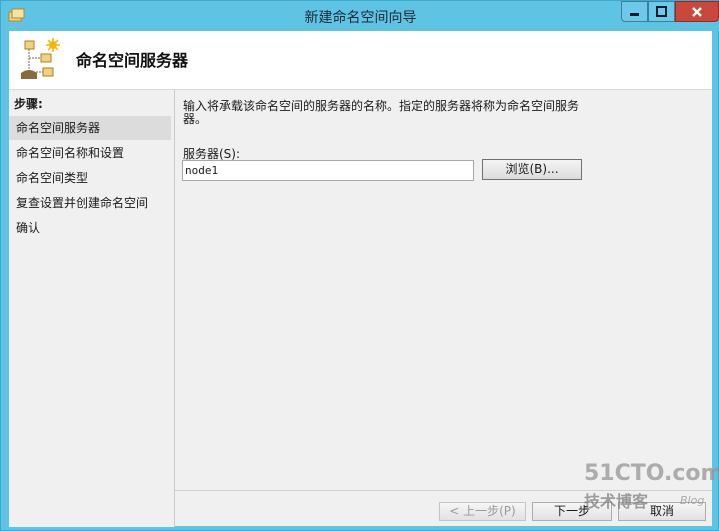 The height and width of the screenshot is (531, 719). Describe the element at coordinates (572, 511) in the screenshot. I see `next-button: 下一步` at that location.